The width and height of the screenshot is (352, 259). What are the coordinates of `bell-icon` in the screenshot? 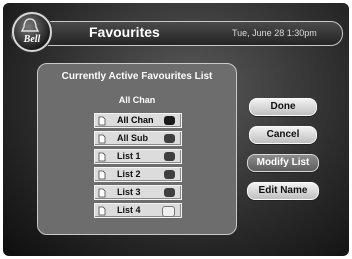 It's located at (30, 25).